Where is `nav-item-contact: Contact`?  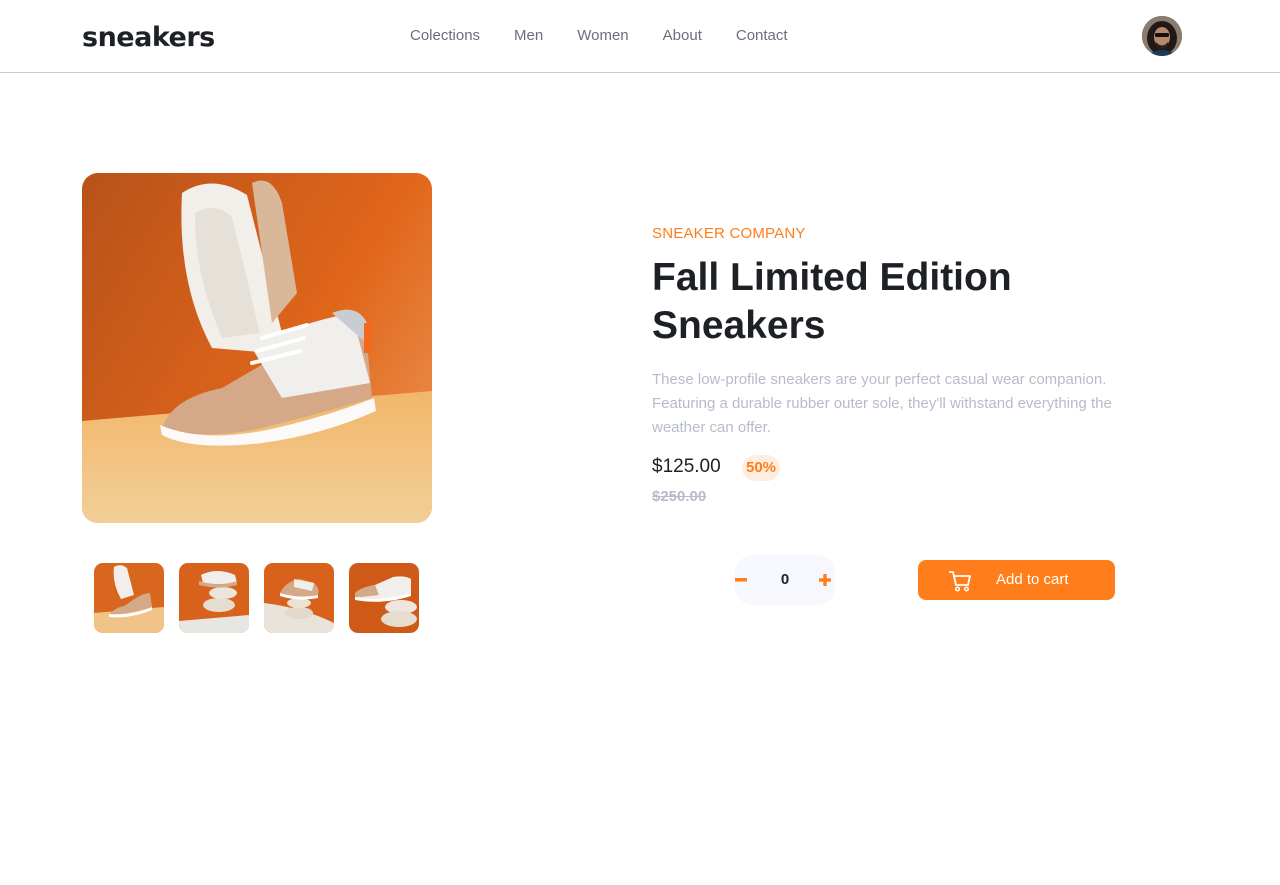
nav-item-contact: Contact is located at coordinates (762, 36).